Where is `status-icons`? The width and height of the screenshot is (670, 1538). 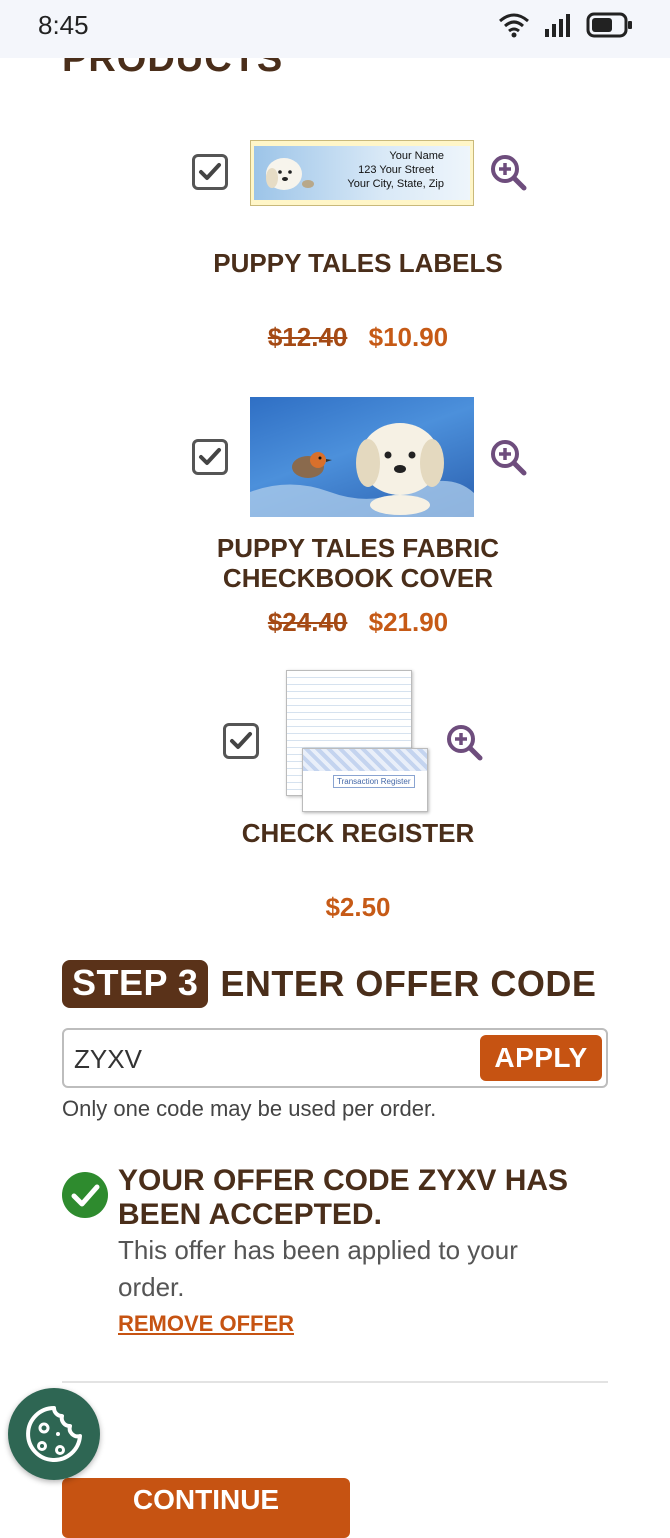
status-icons is located at coordinates (566, 25).